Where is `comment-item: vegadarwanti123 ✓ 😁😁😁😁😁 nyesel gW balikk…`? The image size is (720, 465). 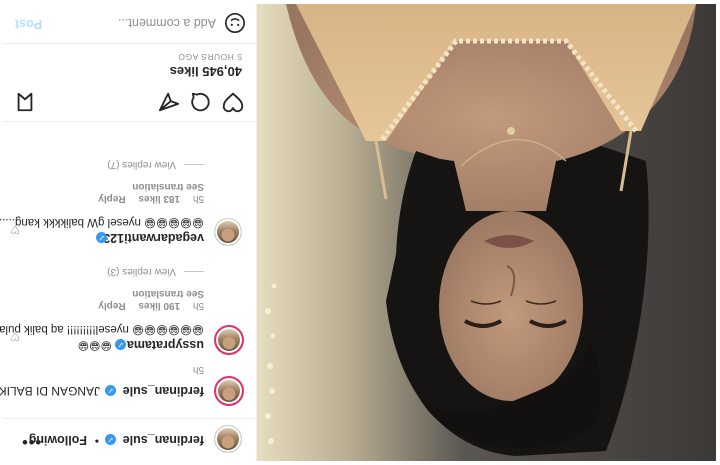 comment-item: vegadarwanti123 ✓ 😁😁😁😁😁 nyesel gW balikk… is located at coordinates (128, 198).